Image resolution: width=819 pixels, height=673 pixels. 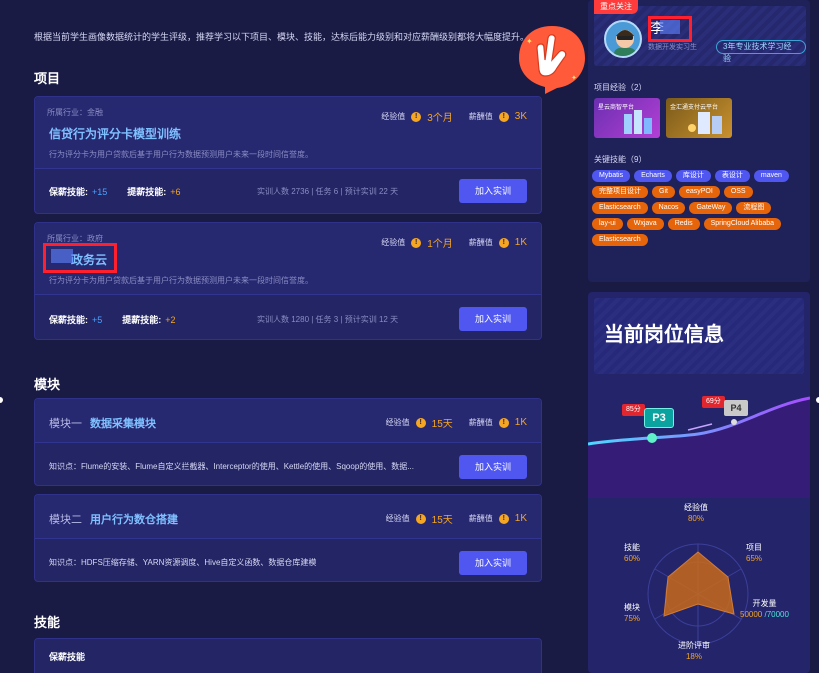 I want to click on skill-card: 保薪技能, so click(x=288, y=655).